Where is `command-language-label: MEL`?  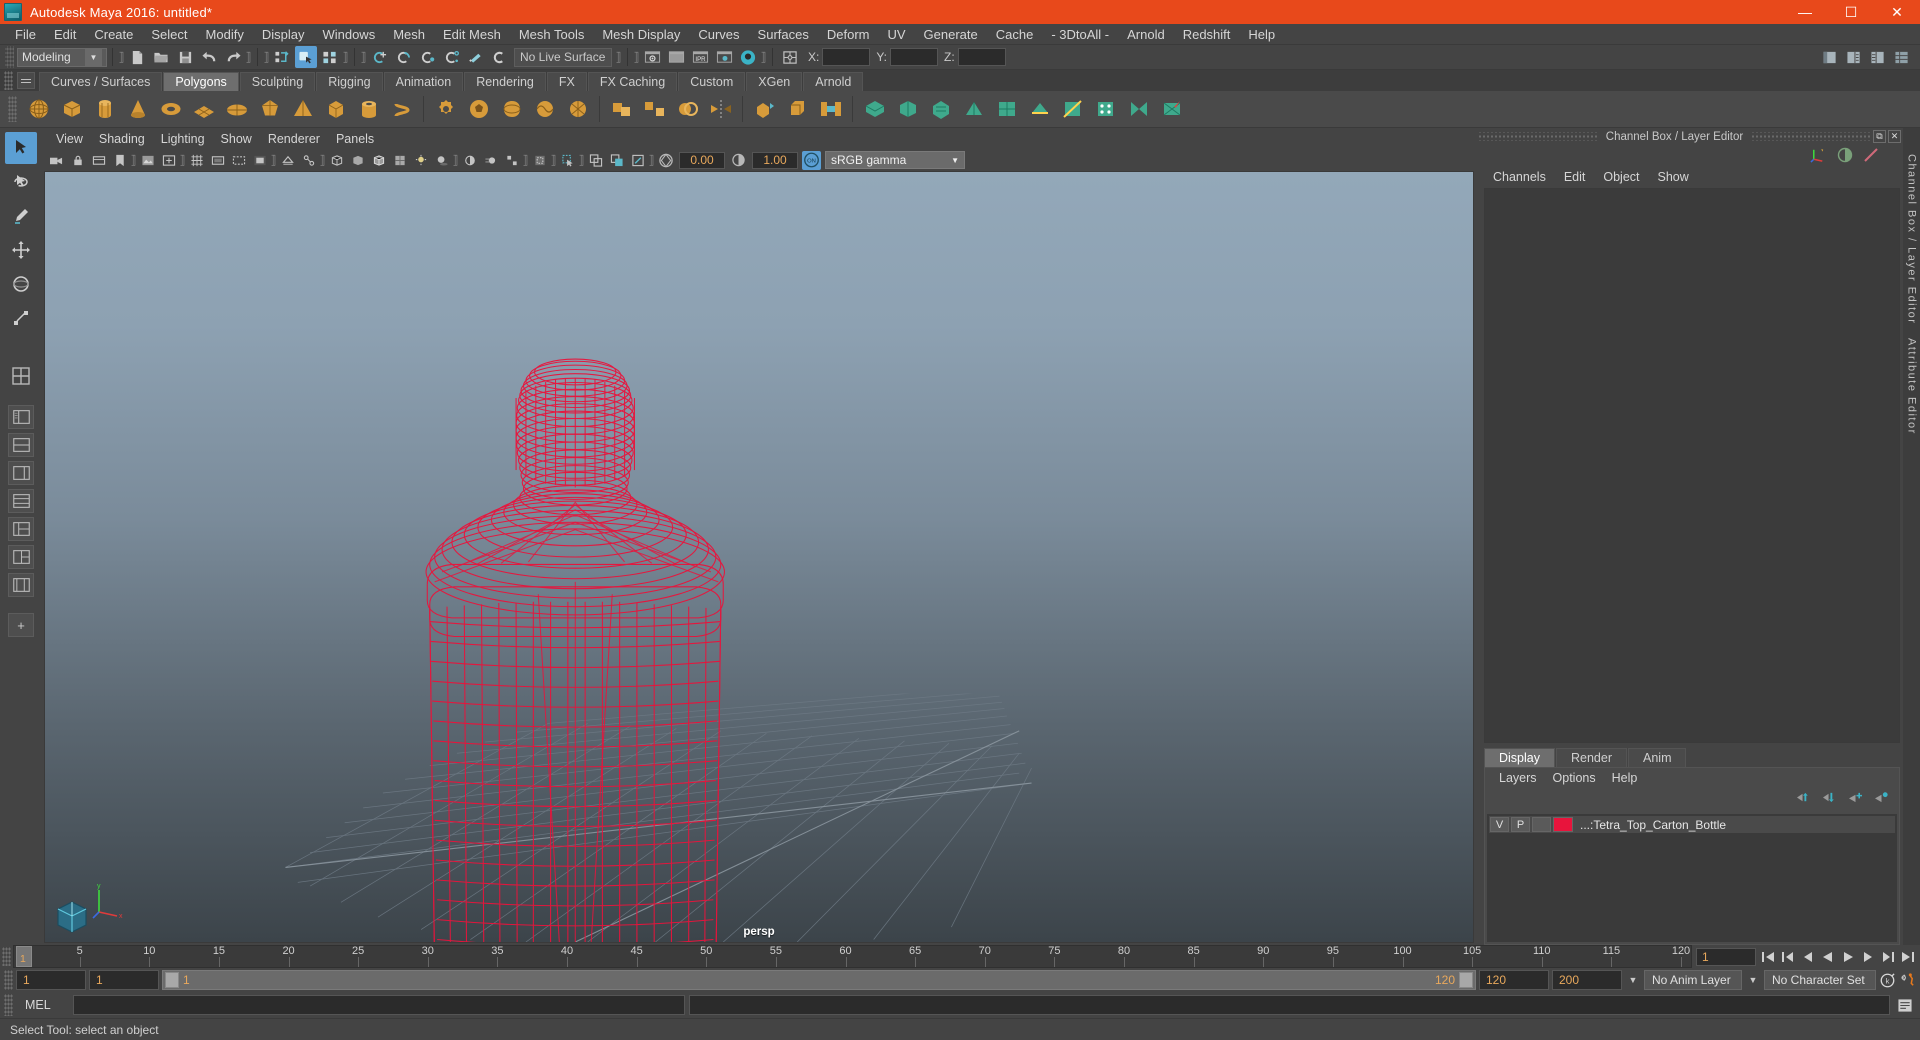
command-language-label: MEL is located at coordinates (43, 1005).